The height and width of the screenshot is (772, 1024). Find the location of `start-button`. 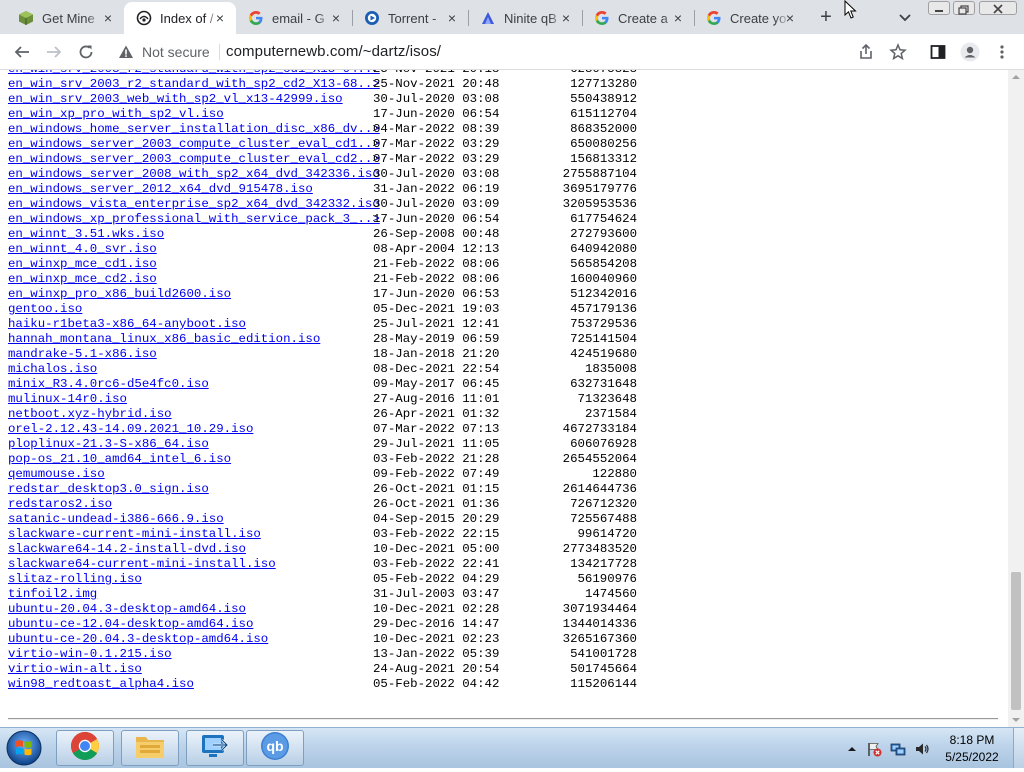

start-button is located at coordinates (27, 748).